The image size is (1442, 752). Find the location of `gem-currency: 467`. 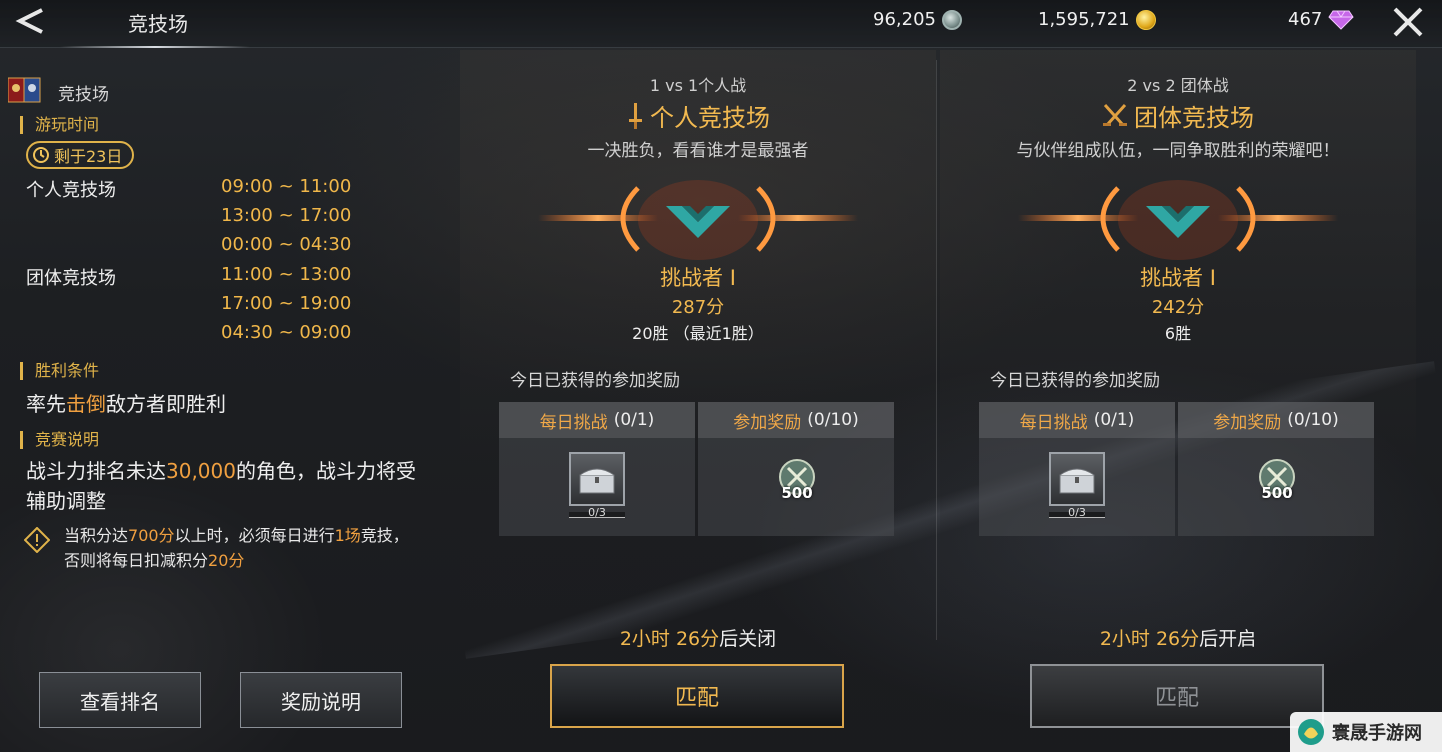

gem-currency: 467 is located at coordinates (1321, 19).